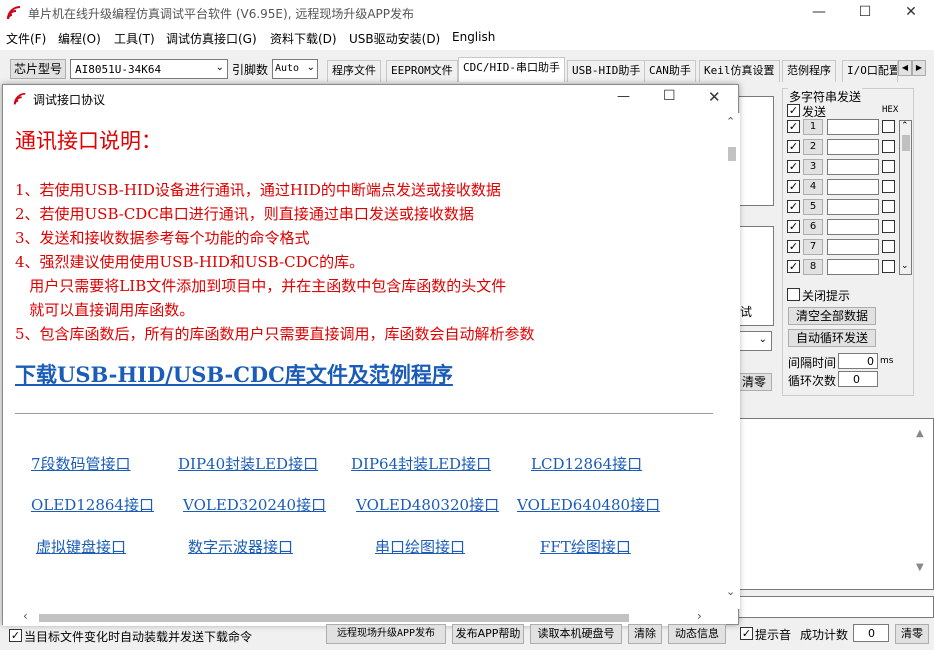  I want to click on minimize-button: —, so click(819, 13).